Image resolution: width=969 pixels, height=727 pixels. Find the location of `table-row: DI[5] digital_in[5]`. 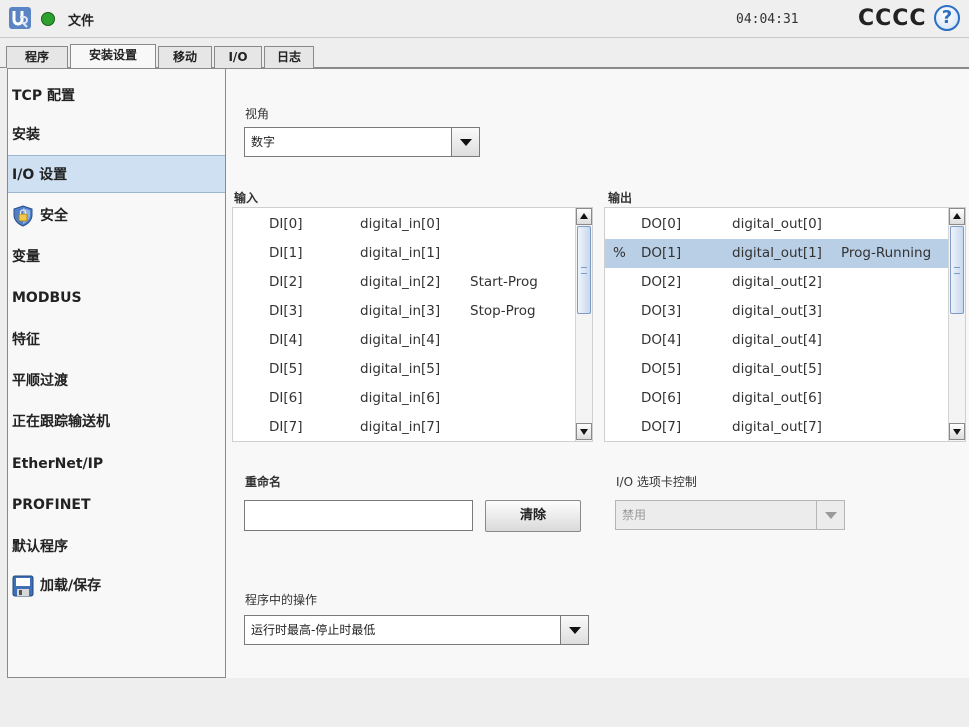

table-row: DI[5] digital_in[5] is located at coordinates (412, 369).